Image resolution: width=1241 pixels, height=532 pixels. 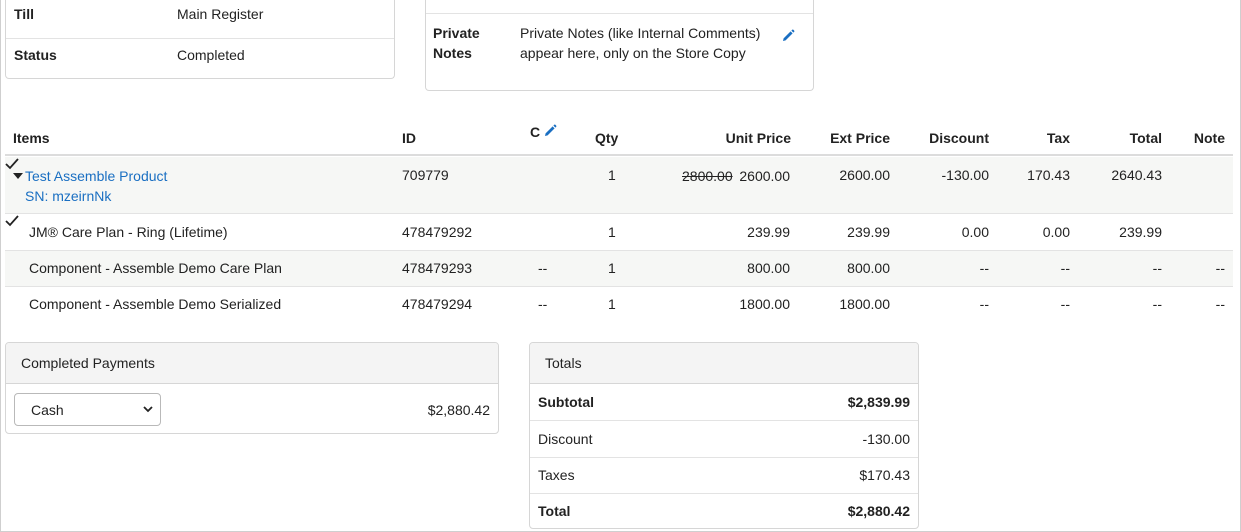 I want to click on panel-header: Totals, so click(x=724, y=363).